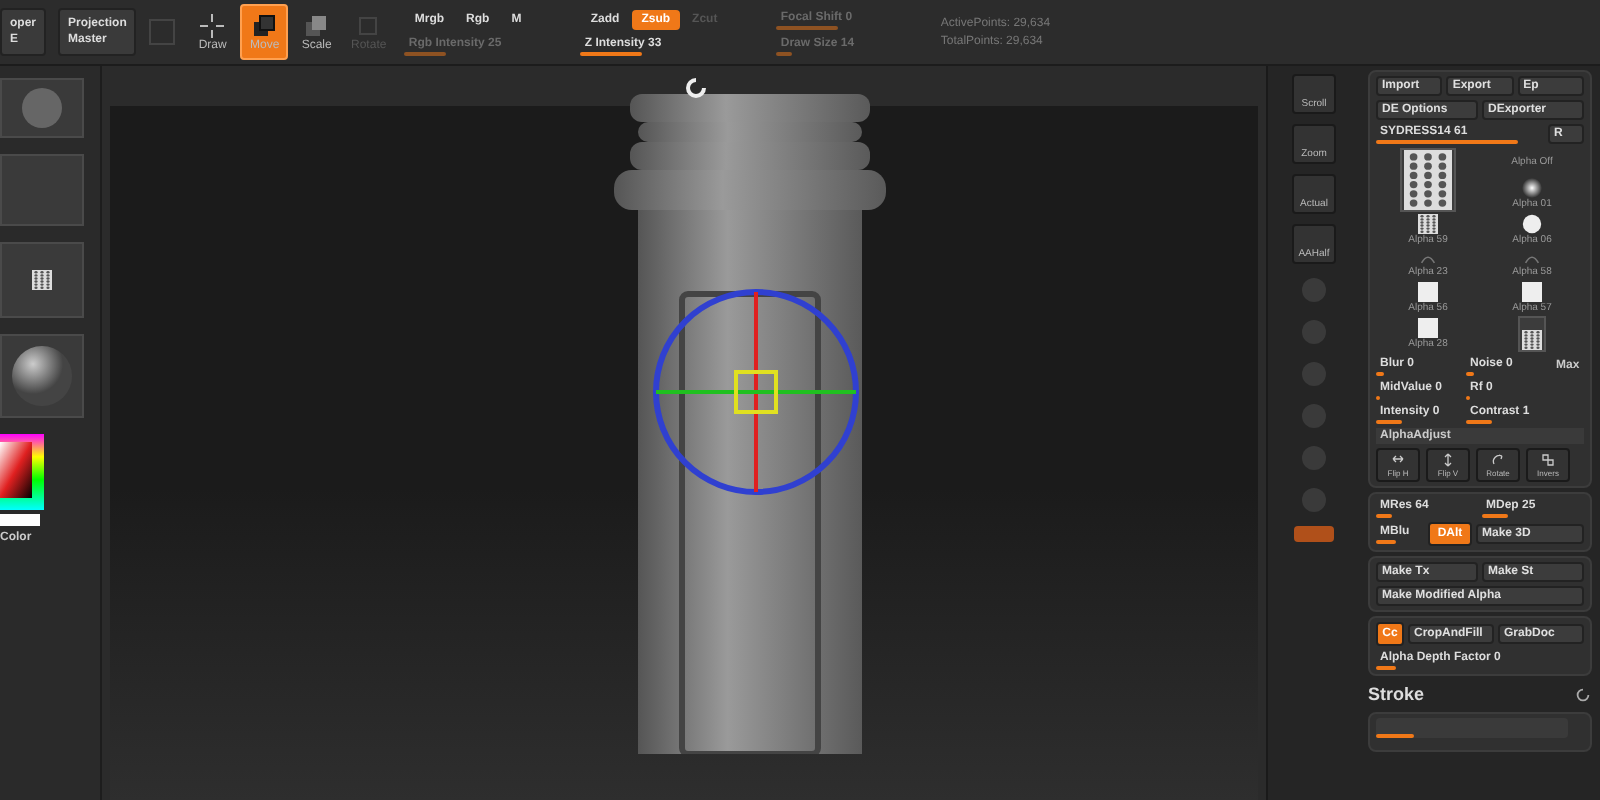  What do you see at coordinates (1472, 728) in the screenshot?
I see `slider` at bounding box center [1472, 728].